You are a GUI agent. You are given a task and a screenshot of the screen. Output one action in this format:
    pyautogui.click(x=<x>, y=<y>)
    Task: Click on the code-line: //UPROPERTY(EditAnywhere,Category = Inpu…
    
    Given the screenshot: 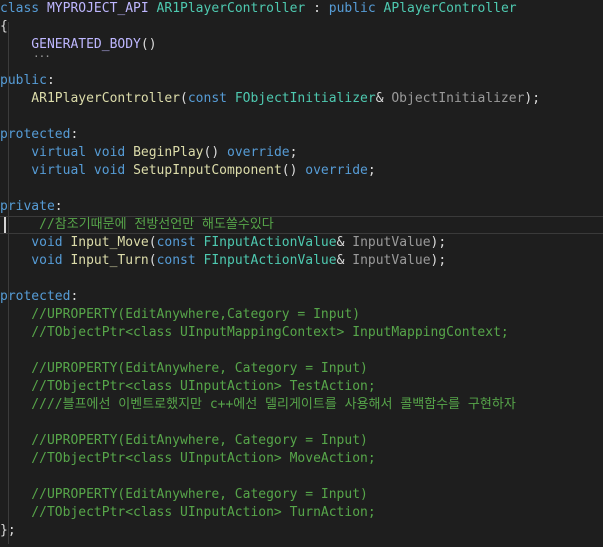 What is the action you would take?
    pyautogui.click(x=301, y=315)
    